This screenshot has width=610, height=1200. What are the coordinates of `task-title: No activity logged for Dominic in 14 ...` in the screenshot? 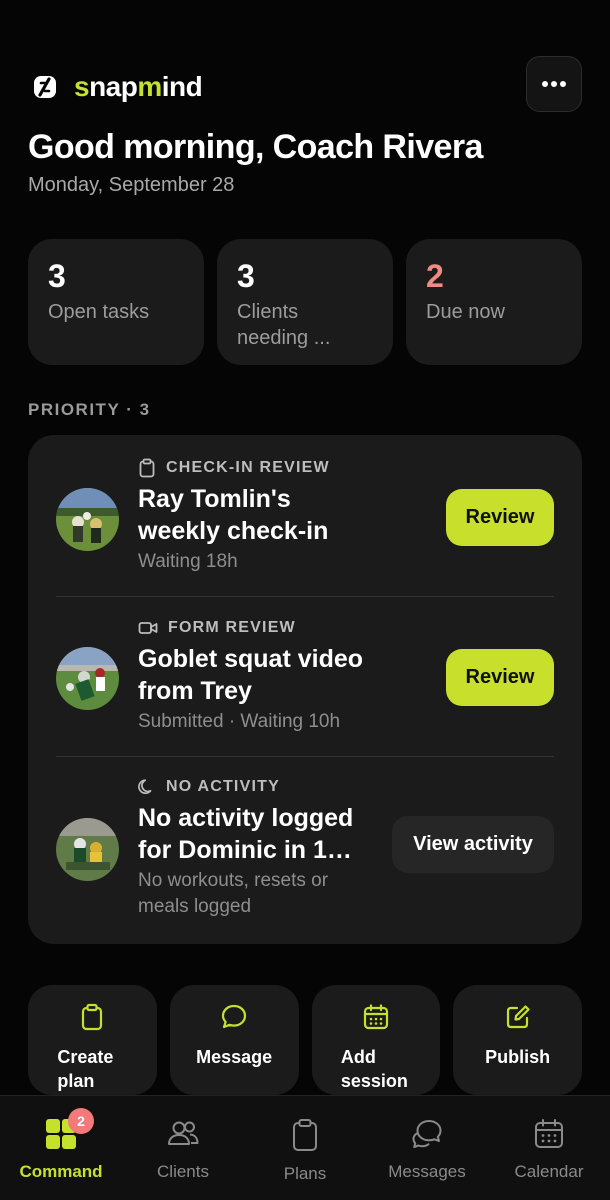 It's located at (246, 834).